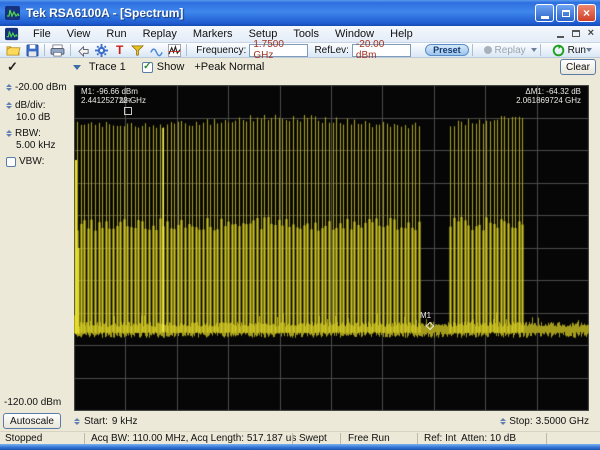 The height and width of the screenshot is (450, 600). I want to click on export-icon, so click(83, 50).